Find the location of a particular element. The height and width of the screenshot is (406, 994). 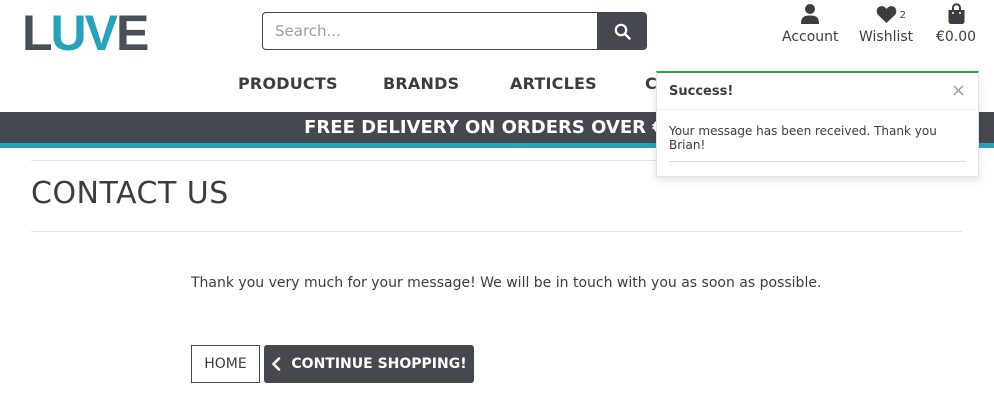

cart-link: €0.00 is located at coordinates (956, 22).